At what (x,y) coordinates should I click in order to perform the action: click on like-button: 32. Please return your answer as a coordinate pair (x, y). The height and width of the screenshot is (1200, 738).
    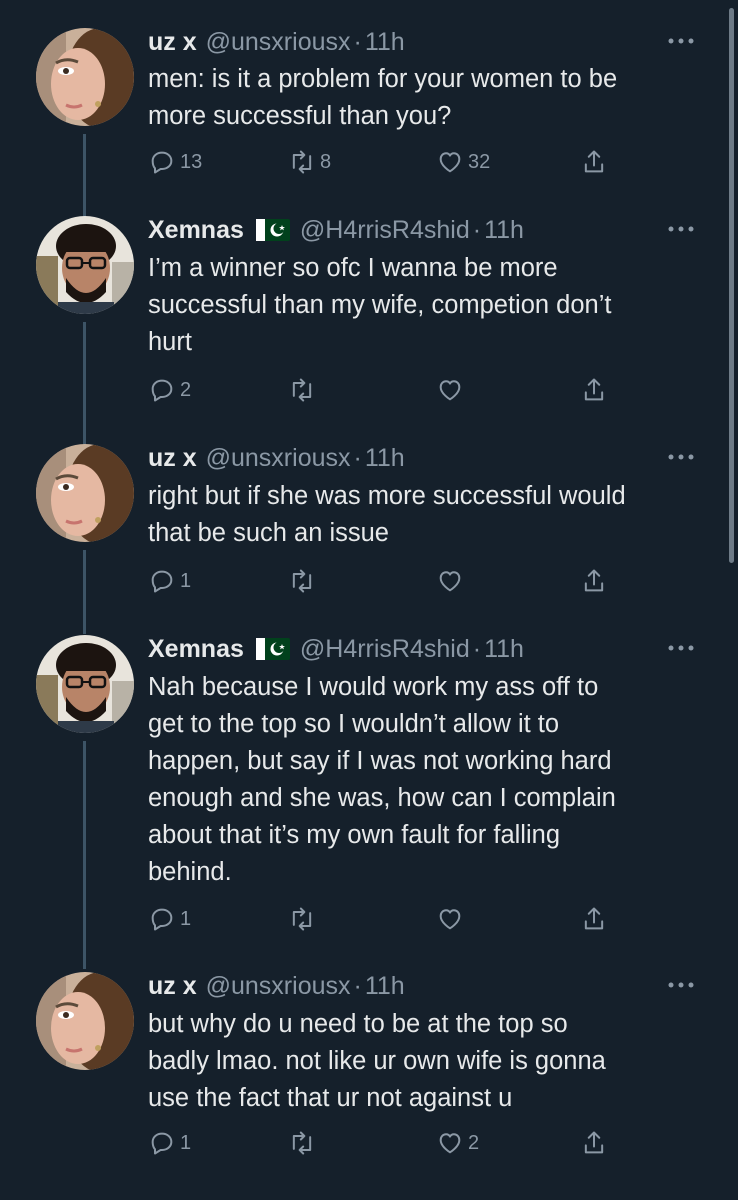
    Looking at the image, I should click on (463, 162).